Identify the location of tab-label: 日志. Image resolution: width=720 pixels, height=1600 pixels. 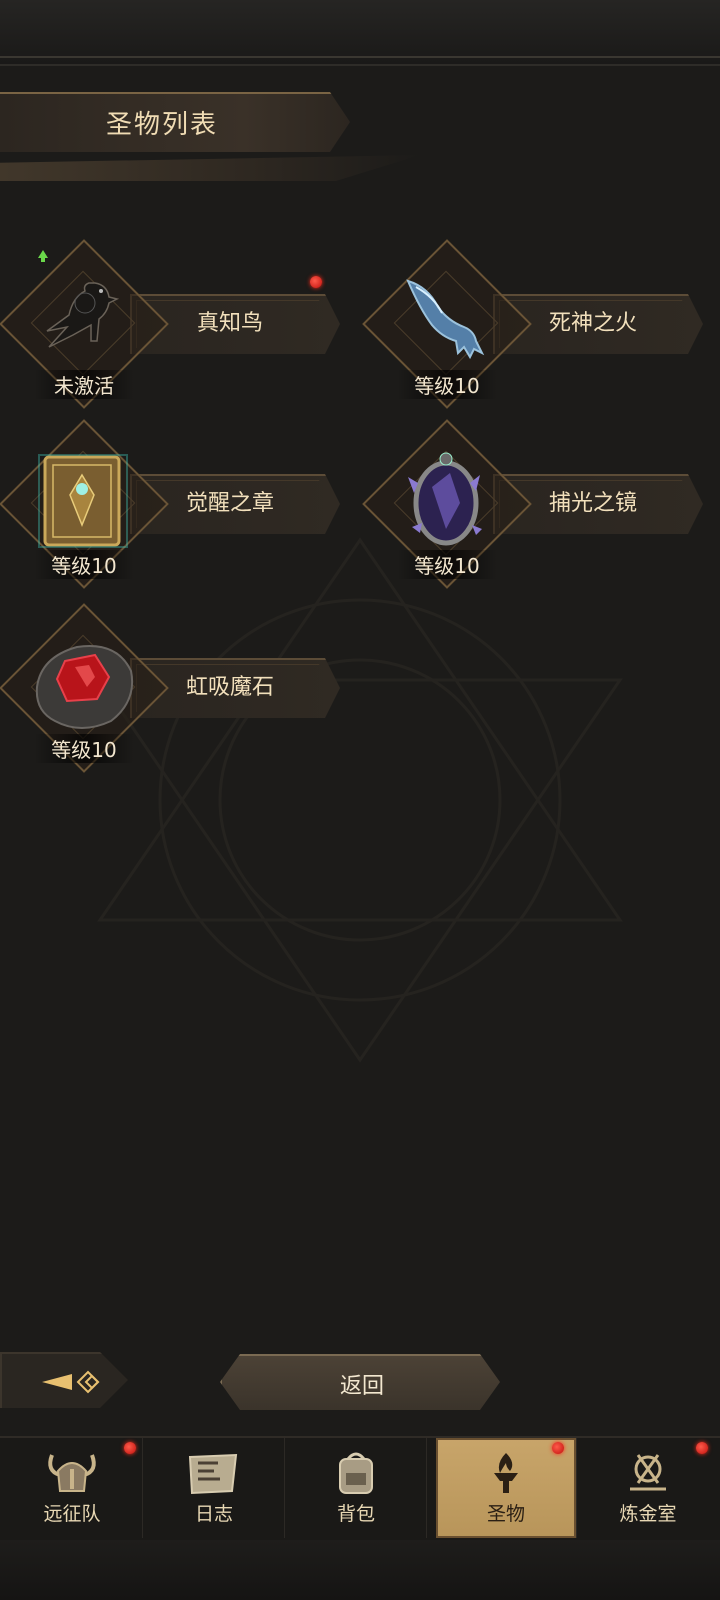
(213, 1514).